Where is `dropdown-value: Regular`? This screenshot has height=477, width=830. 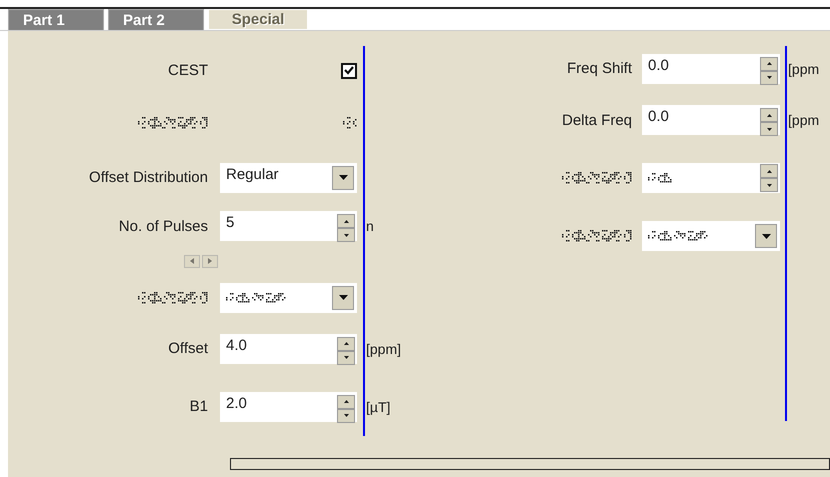
dropdown-value: Regular is located at coordinates (252, 174).